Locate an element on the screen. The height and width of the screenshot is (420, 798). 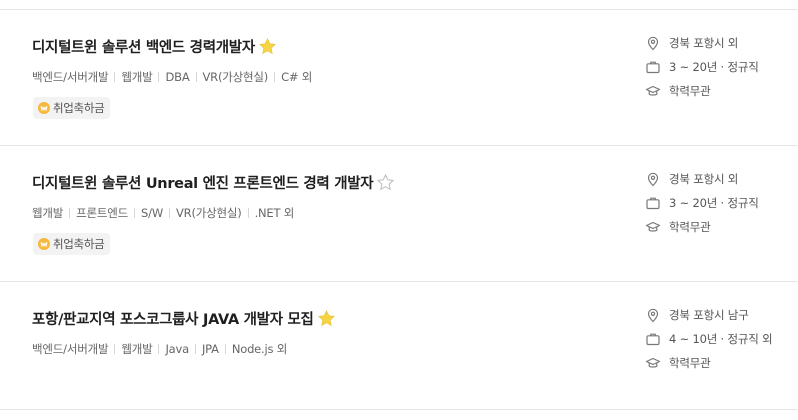
divider-bottom is located at coordinates (399, 409).